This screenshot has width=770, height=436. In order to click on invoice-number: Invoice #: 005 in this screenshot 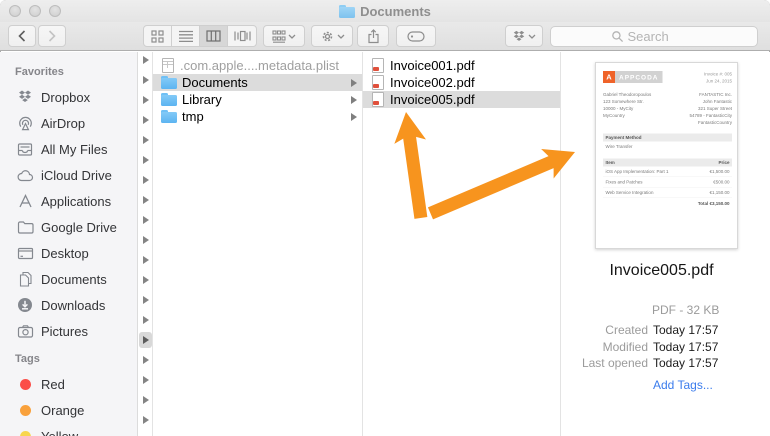, I will do `click(717, 74)`.